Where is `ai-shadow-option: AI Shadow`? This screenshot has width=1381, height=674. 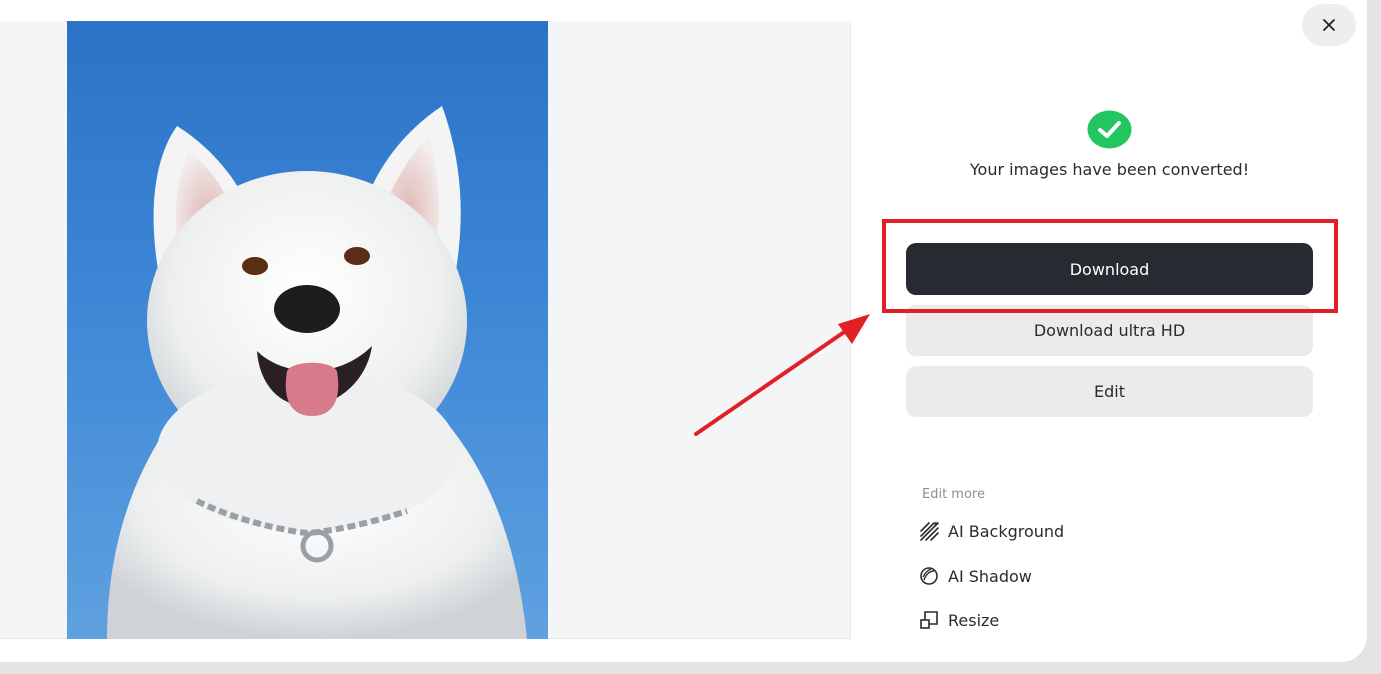
ai-shadow-option: AI Shadow is located at coordinates (975, 576).